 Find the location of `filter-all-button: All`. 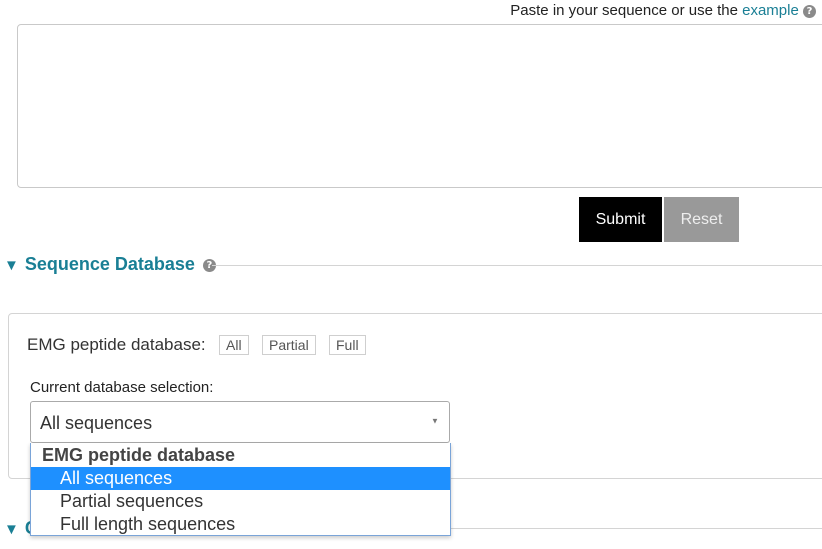

filter-all-button: All is located at coordinates (234, 345).